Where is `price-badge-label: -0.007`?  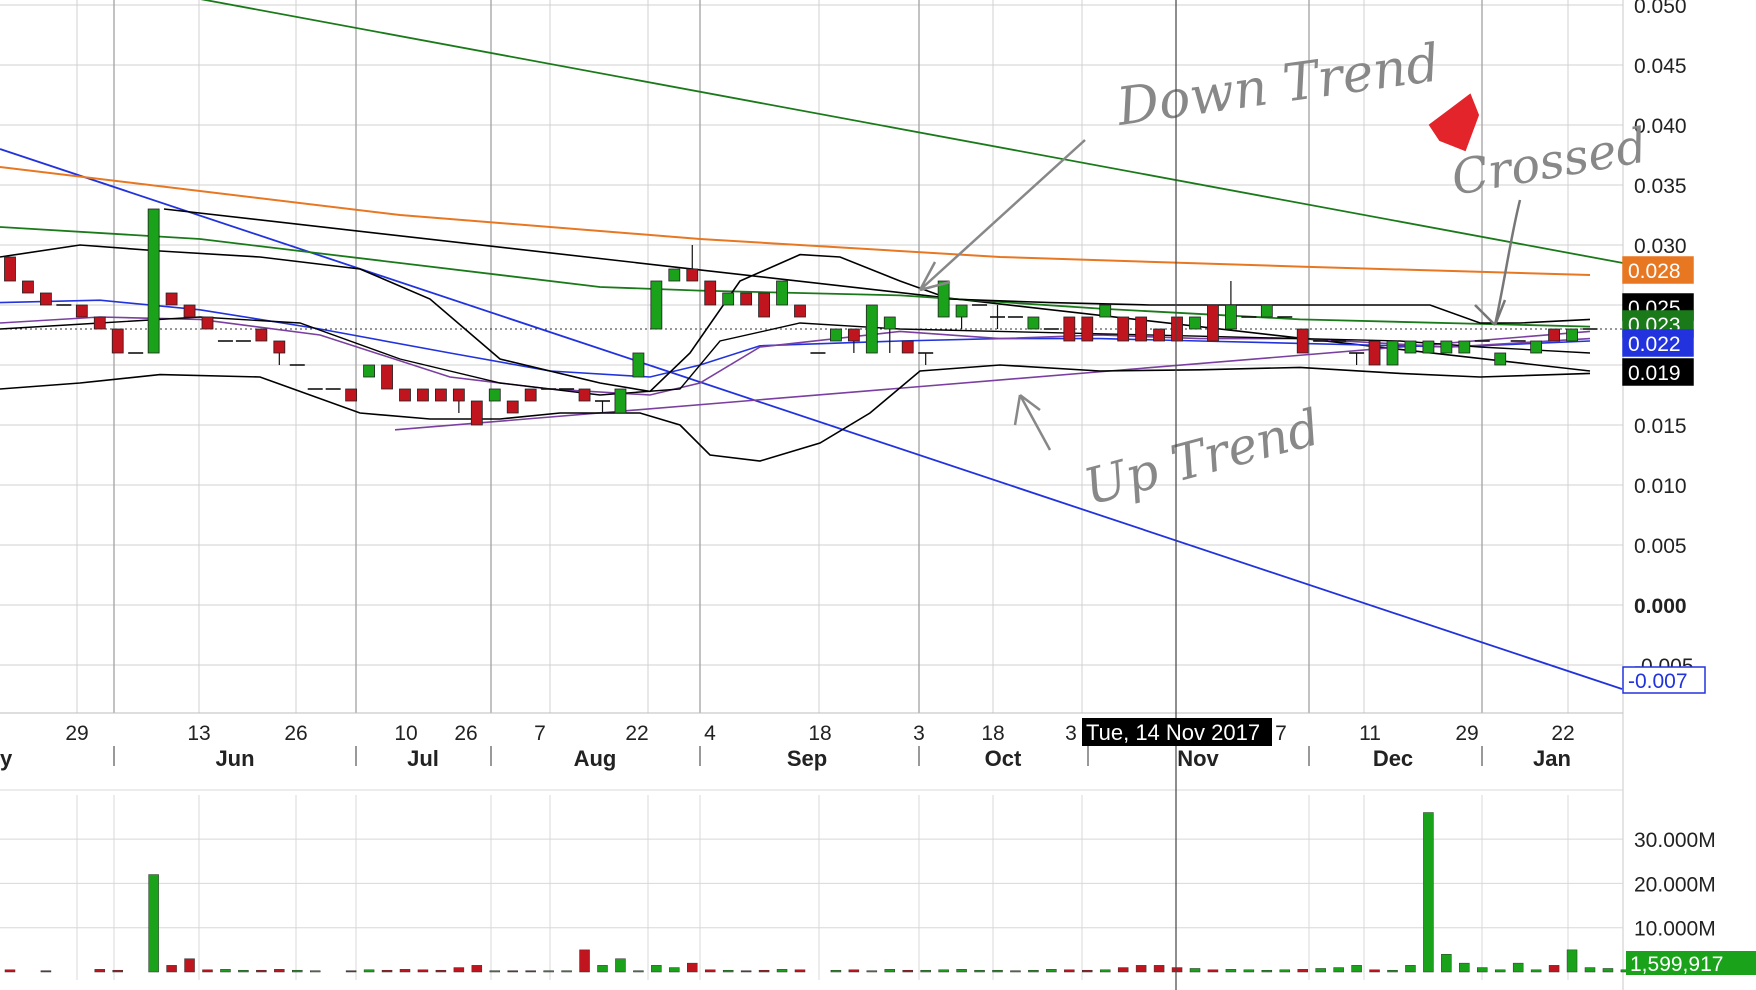
price-badge-label: -0.007 is located at coordinates (1658, 681).